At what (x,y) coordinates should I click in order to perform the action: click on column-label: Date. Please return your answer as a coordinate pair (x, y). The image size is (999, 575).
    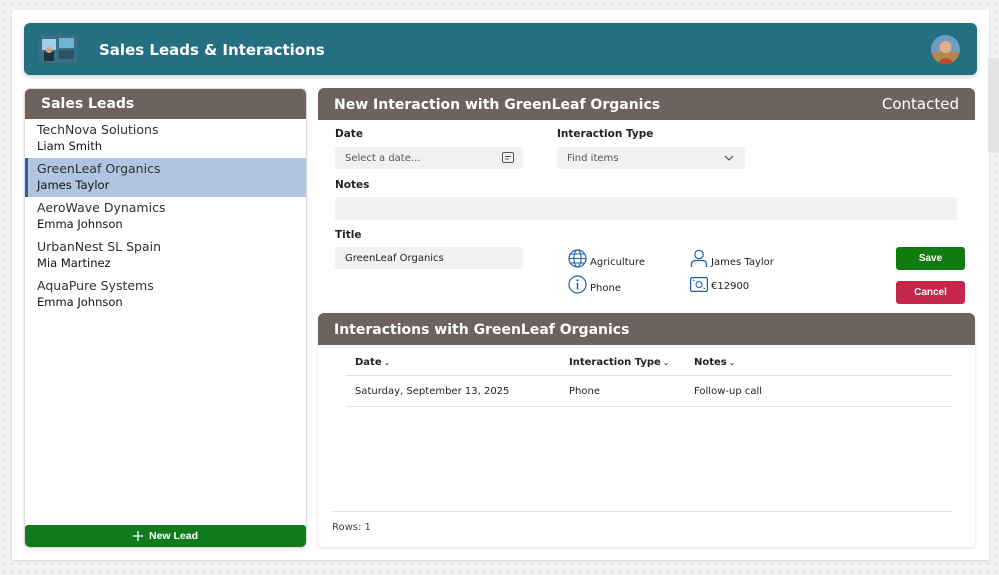
    Looking at the image, I should click on (368, 362).